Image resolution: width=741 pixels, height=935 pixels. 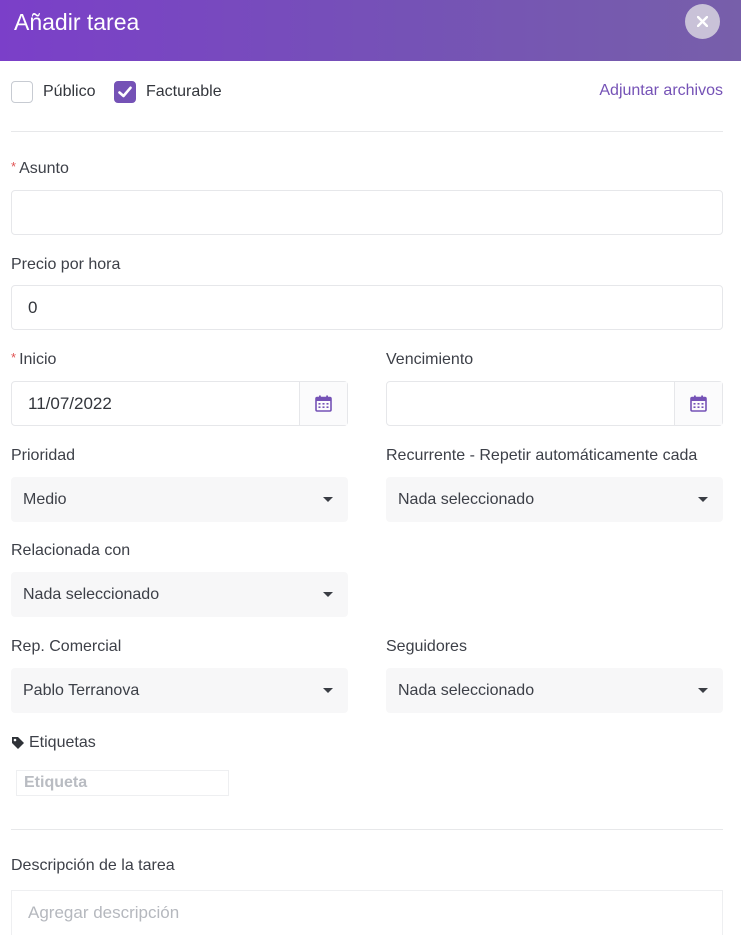 What do you see at coordinates (179, 690) in the screenshot?
I see `sales-rep-select: Pablo Terranova` at bounding box center [179, 690].